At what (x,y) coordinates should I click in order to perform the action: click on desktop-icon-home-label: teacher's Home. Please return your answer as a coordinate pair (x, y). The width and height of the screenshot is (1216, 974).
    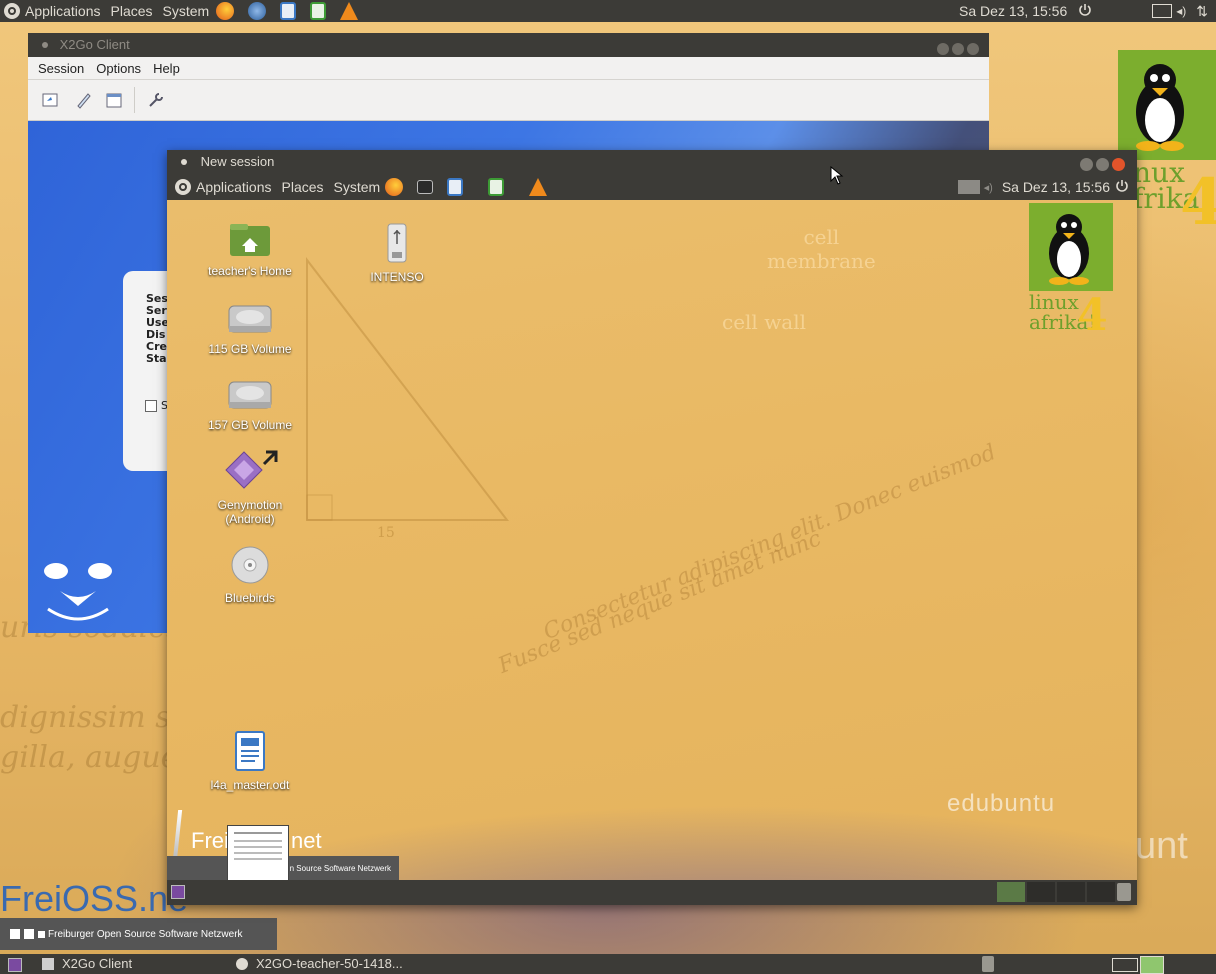
    Looking at the image, I should click on (250, 271).